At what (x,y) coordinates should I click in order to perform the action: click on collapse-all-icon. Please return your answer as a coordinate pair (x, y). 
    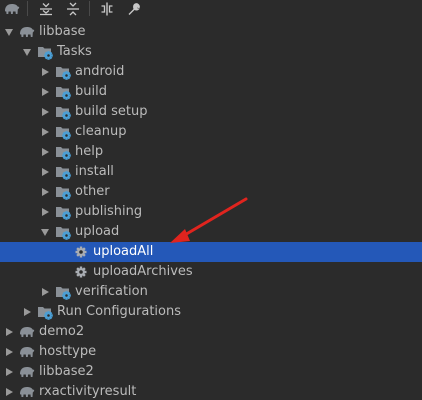
    Looking at the image, I should click on (73, 9).